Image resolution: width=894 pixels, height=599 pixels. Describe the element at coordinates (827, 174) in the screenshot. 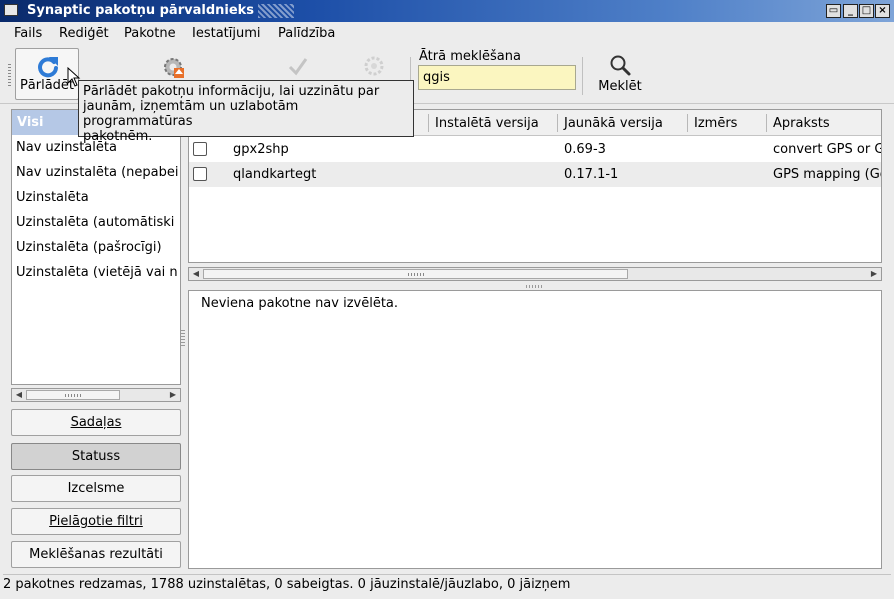

I see `package-description: GPS mapping (Go` at that location.